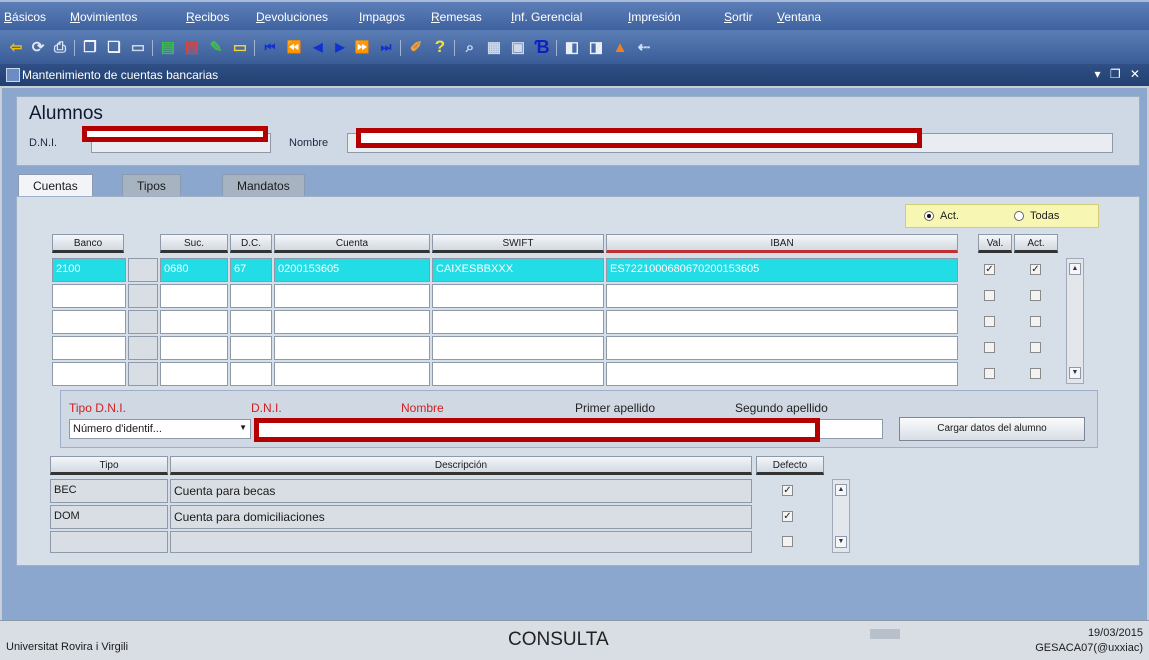 The width and height of the screenshot is (1149, 660). What do you see at coordinates (546, 17) in the screenshot?
I see `menu-inf-gerencial: Inf. Gerencial` at bounding box center [546, 17].